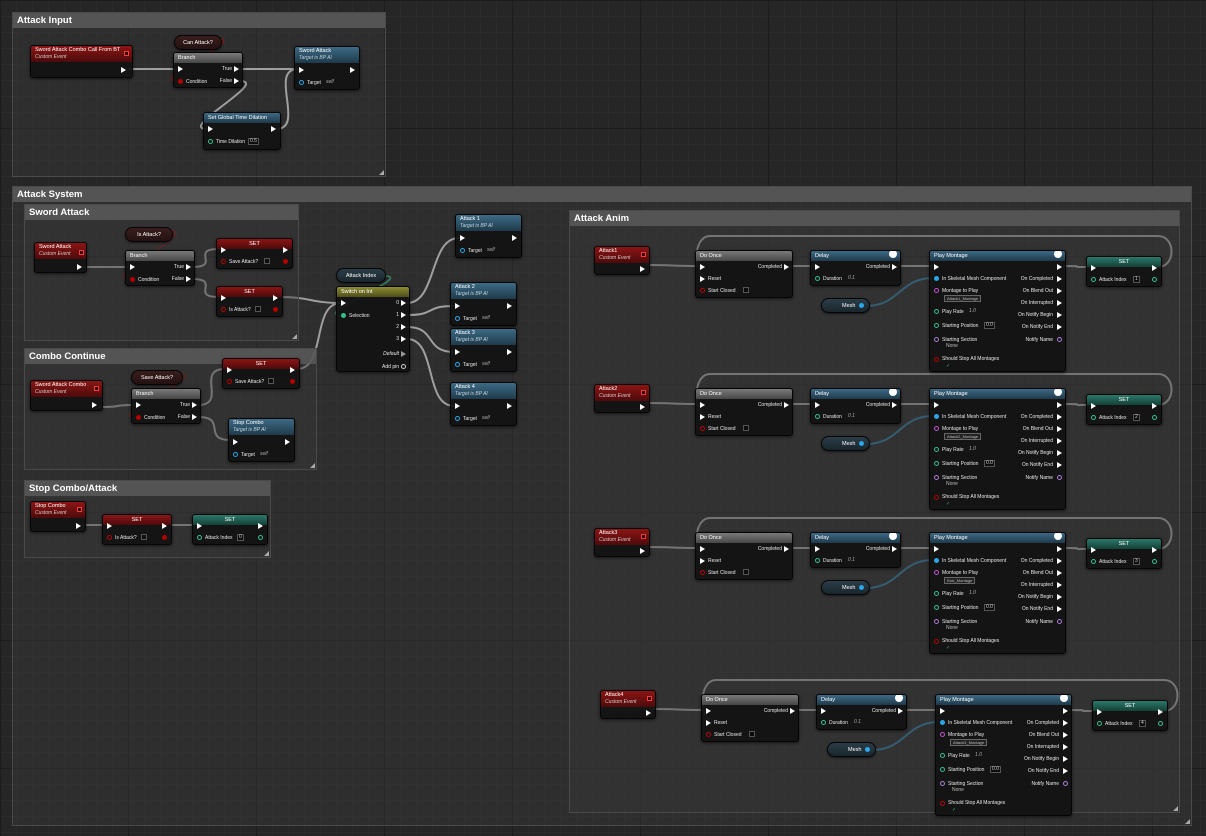 The width and height of the screenshot is (1206, 836). I want to click on delay-node-4: Delay Completed Duration 0.1, so click(861, 712).